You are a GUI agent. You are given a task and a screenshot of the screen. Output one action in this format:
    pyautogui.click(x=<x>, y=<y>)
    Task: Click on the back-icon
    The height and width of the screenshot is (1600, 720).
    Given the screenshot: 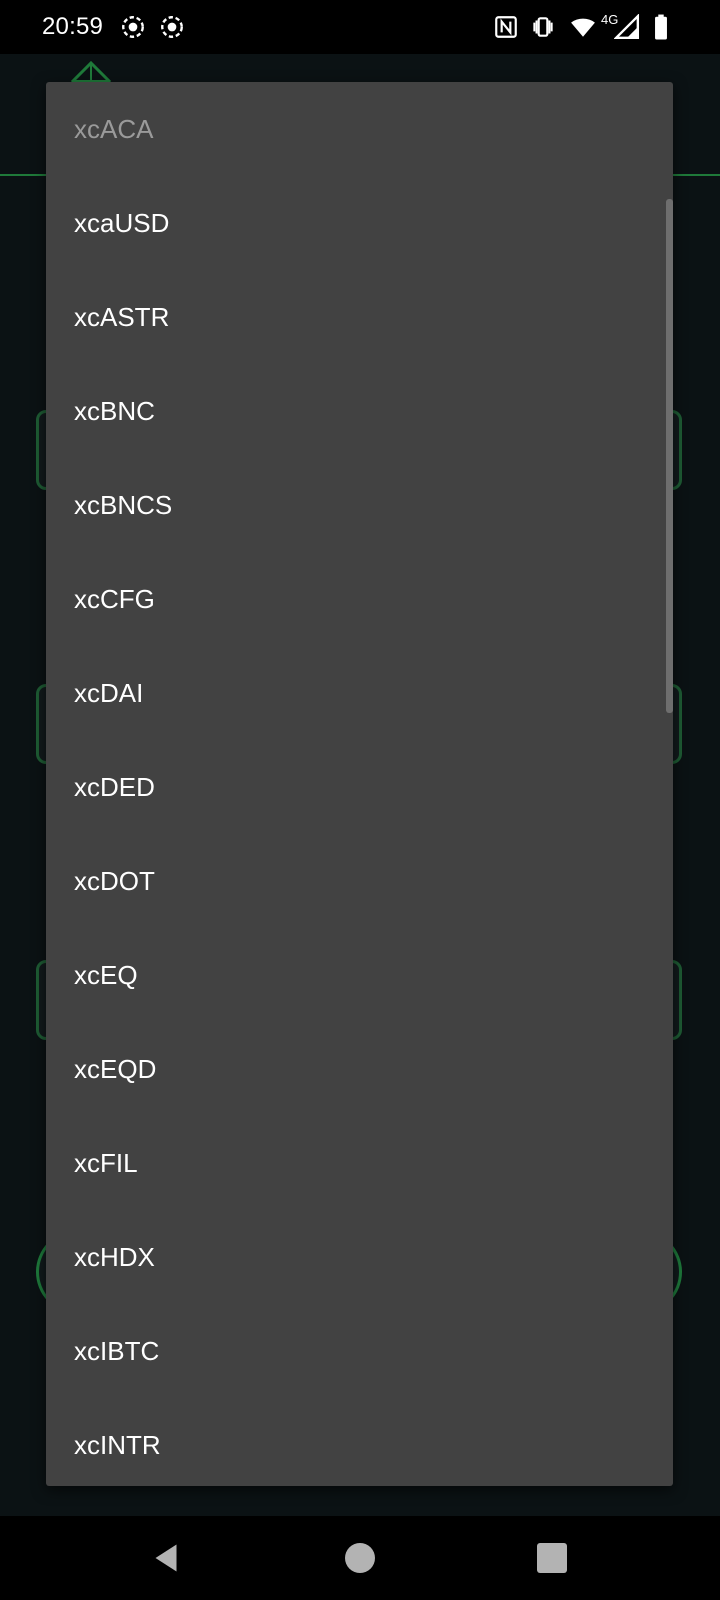 What is the action you would take?
    pyautogui.click(x=166, y=1558)
    